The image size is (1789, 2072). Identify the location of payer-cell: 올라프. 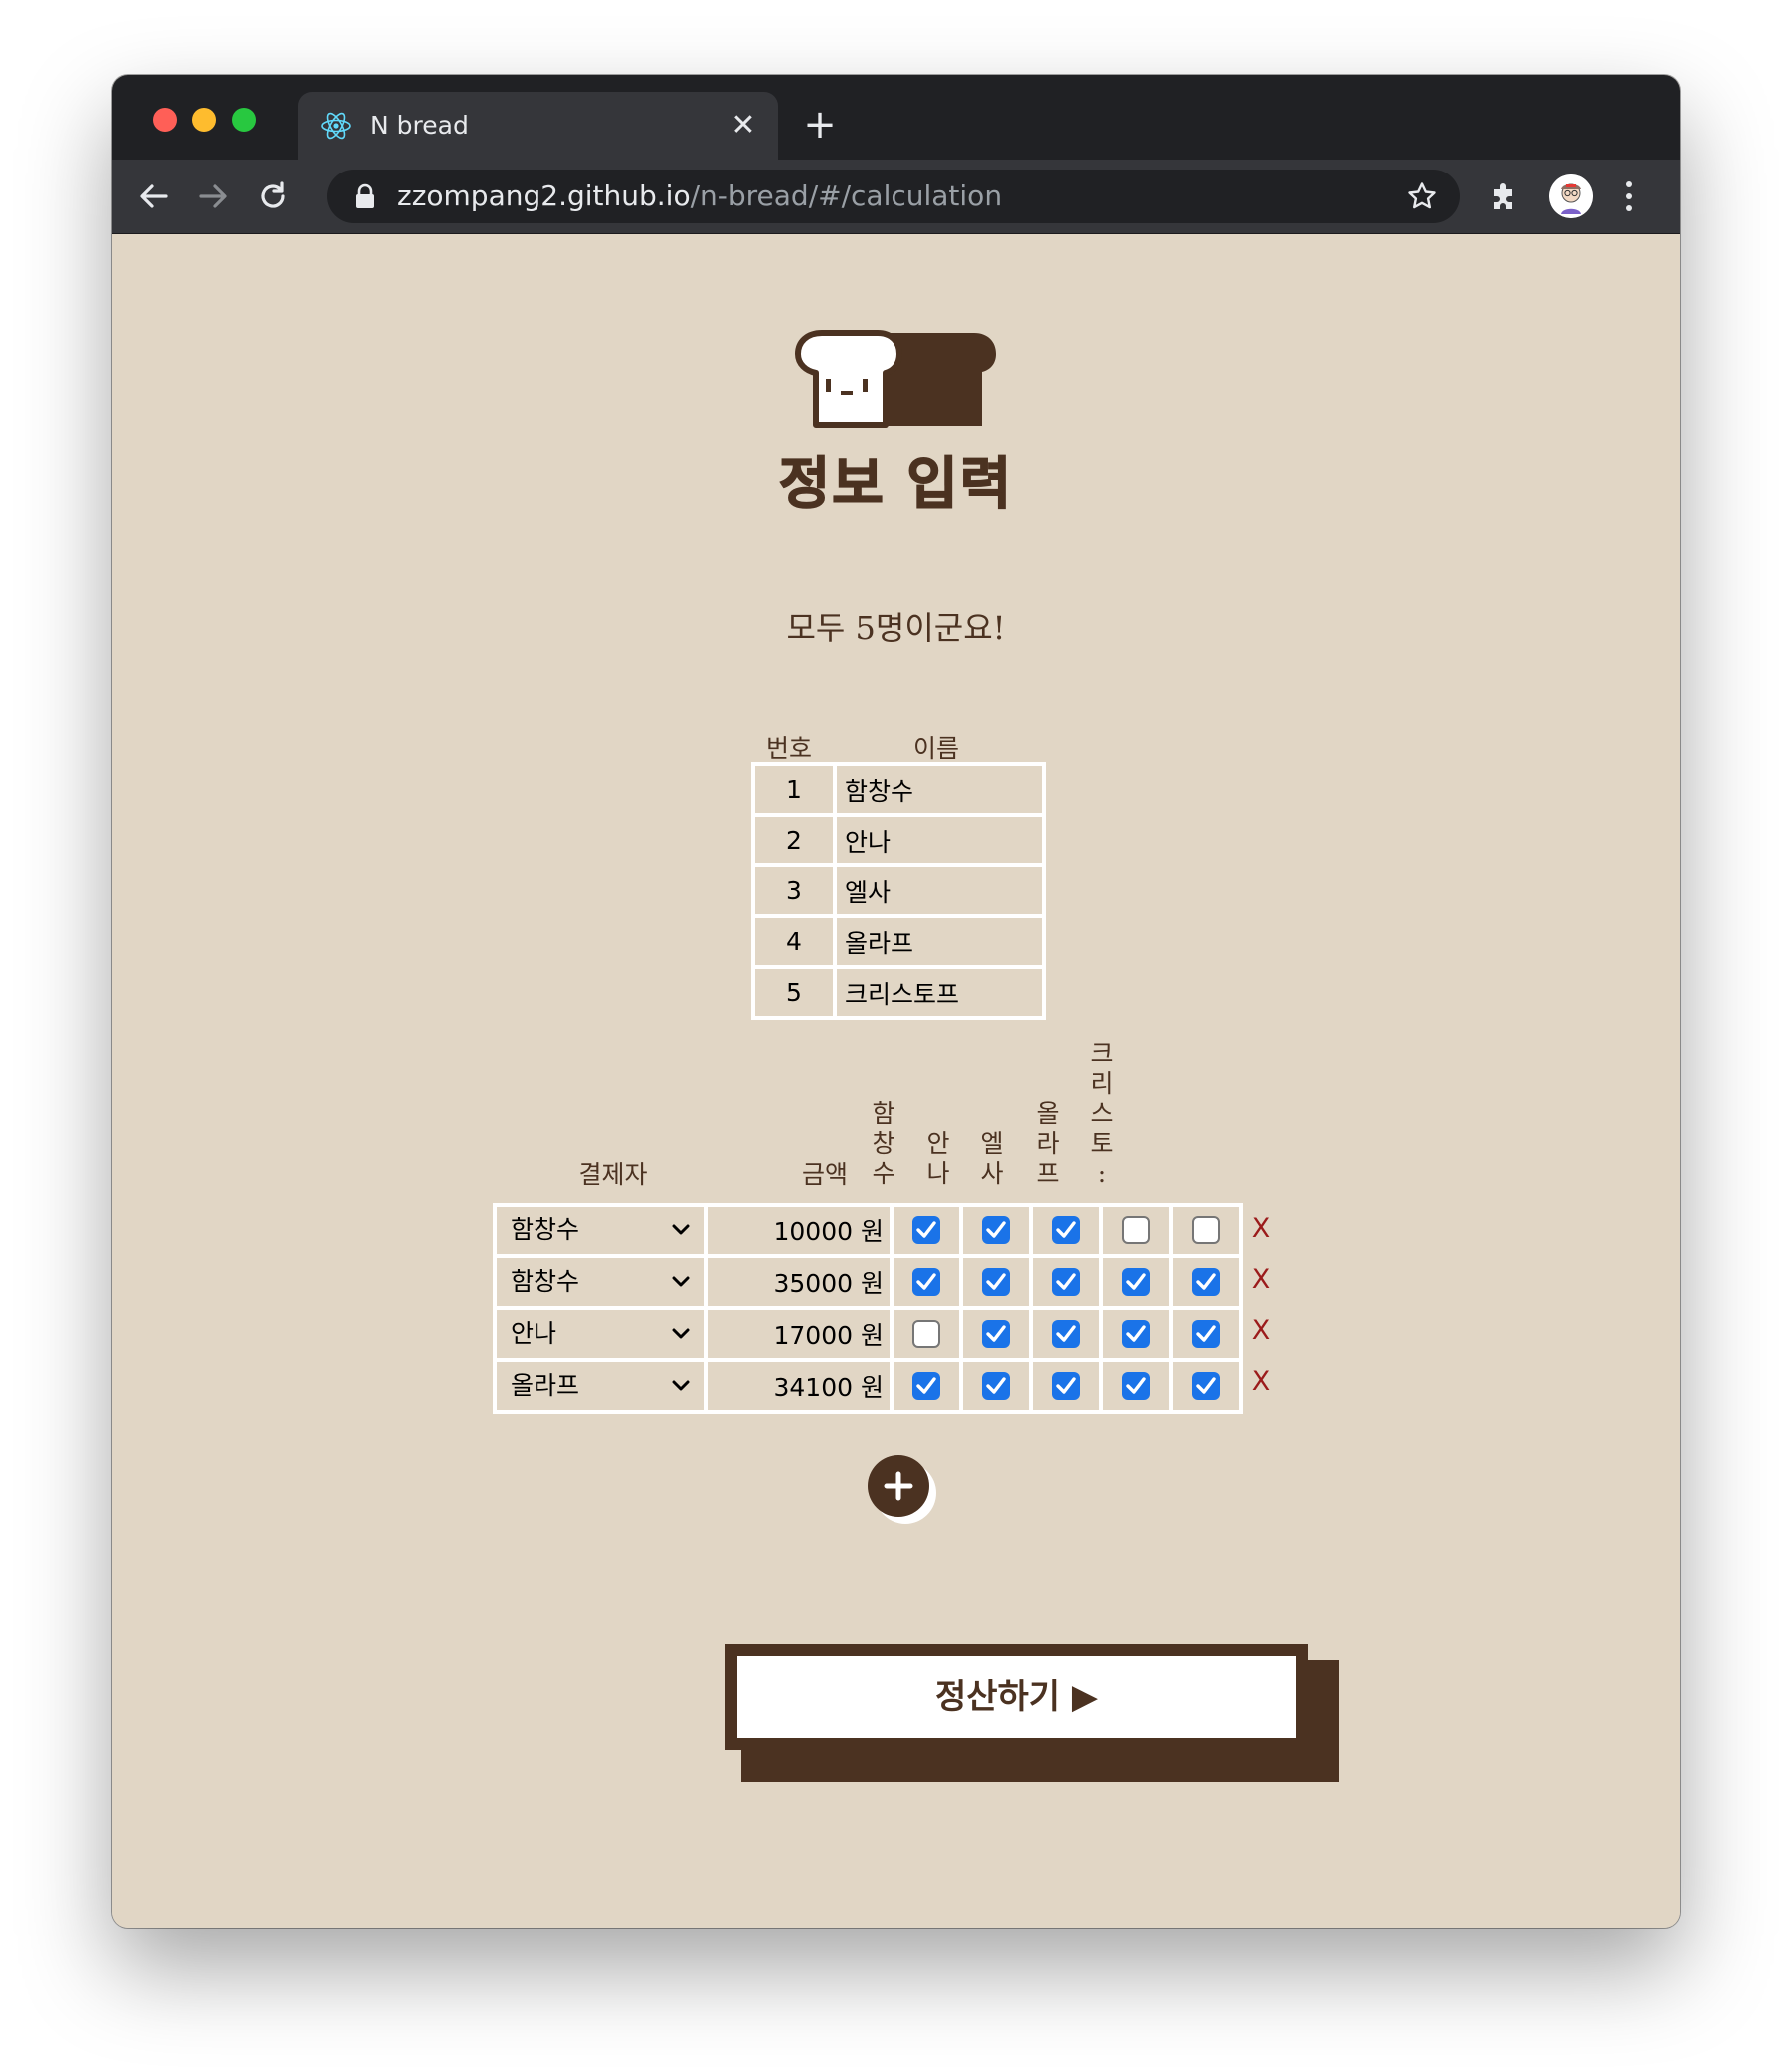
(600, 1386).